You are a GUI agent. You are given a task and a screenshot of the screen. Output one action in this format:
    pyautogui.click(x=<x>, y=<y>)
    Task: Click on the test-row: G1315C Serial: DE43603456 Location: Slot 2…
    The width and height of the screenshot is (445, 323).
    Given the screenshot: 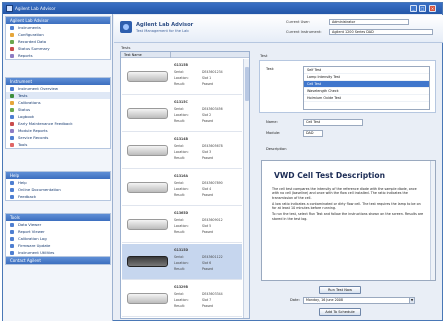 What is the action you would take?
    pyautogui.click(x=182, y=114)
    